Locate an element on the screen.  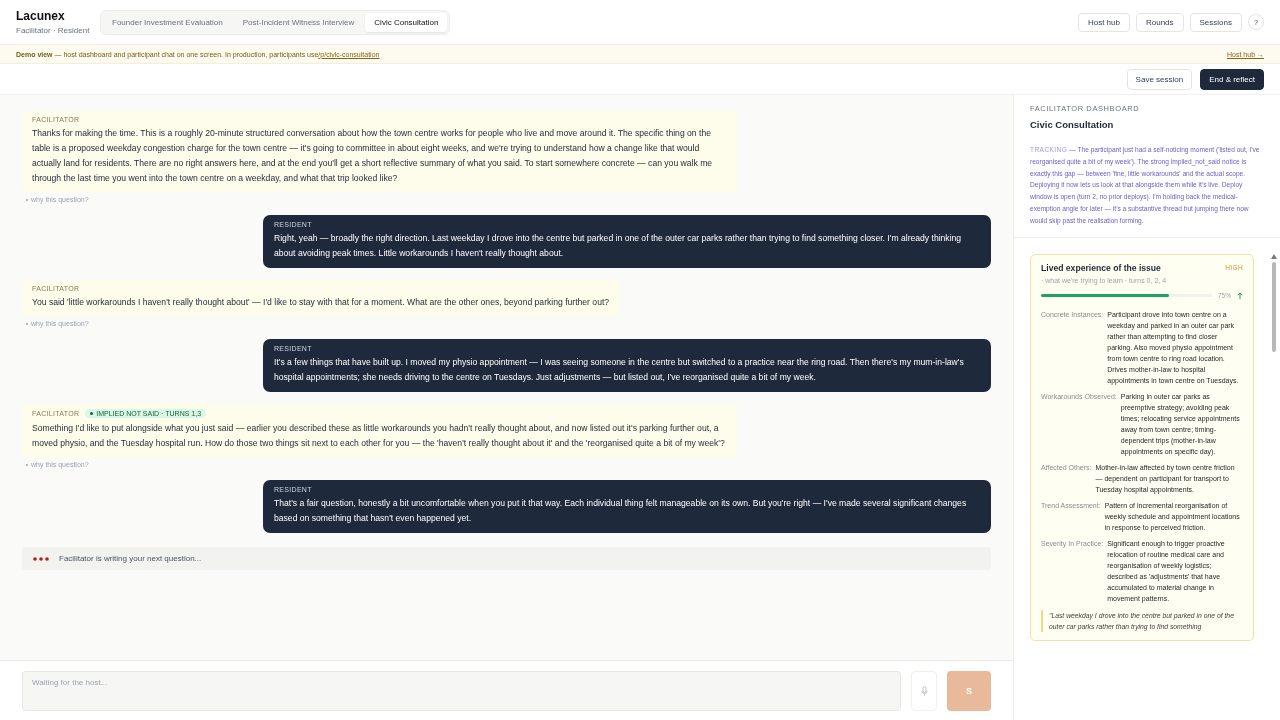
microphone-icon is located at coordinates (924, 690).